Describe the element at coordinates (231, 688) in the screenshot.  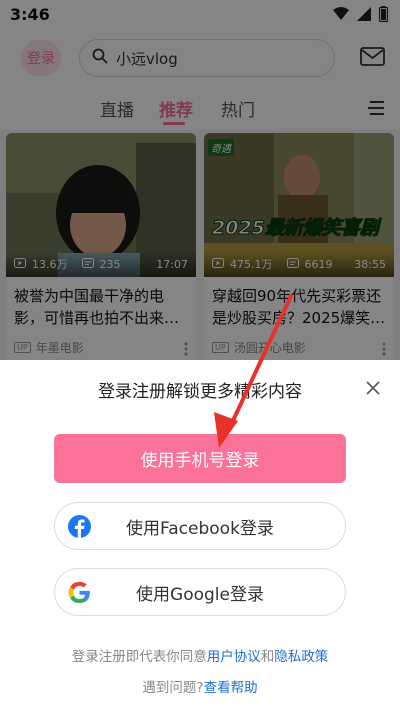
I see `help-link: 查看帮助` at that location.